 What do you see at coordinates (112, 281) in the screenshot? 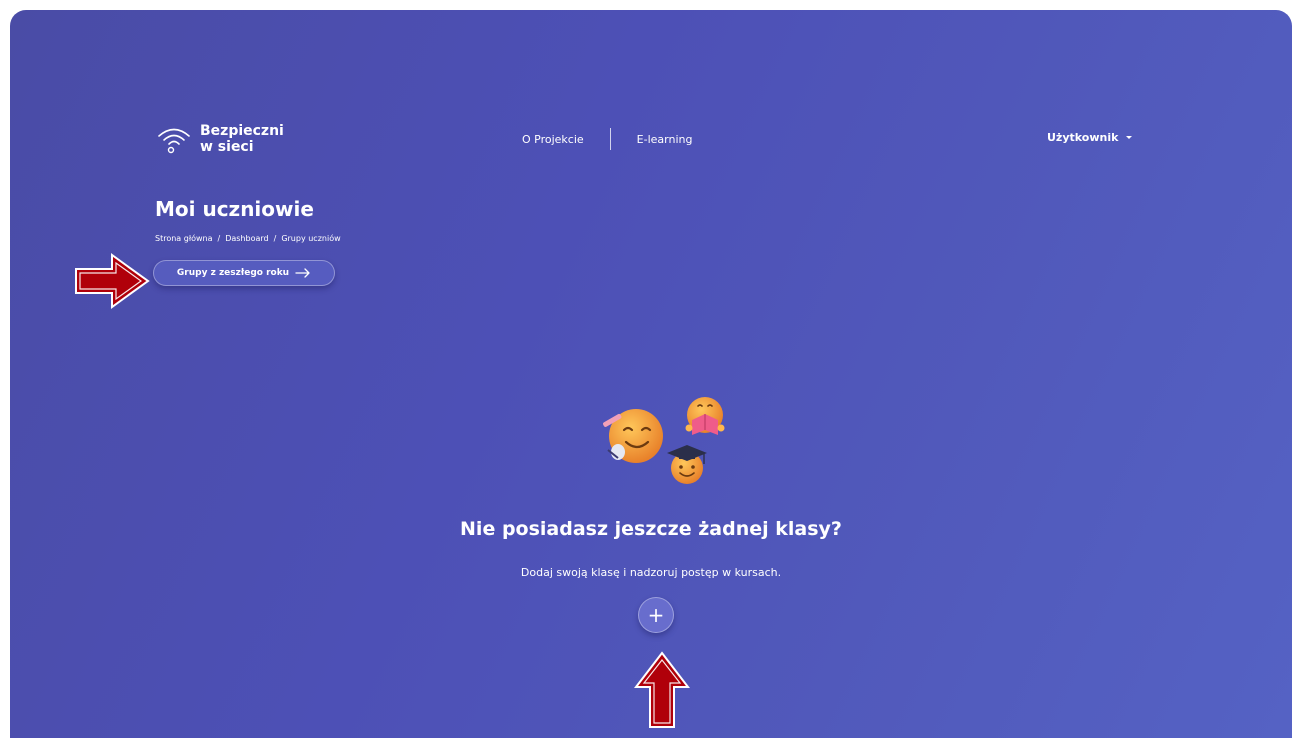
I see `red-arrow-right-icon` at bounding box center [112, 281].